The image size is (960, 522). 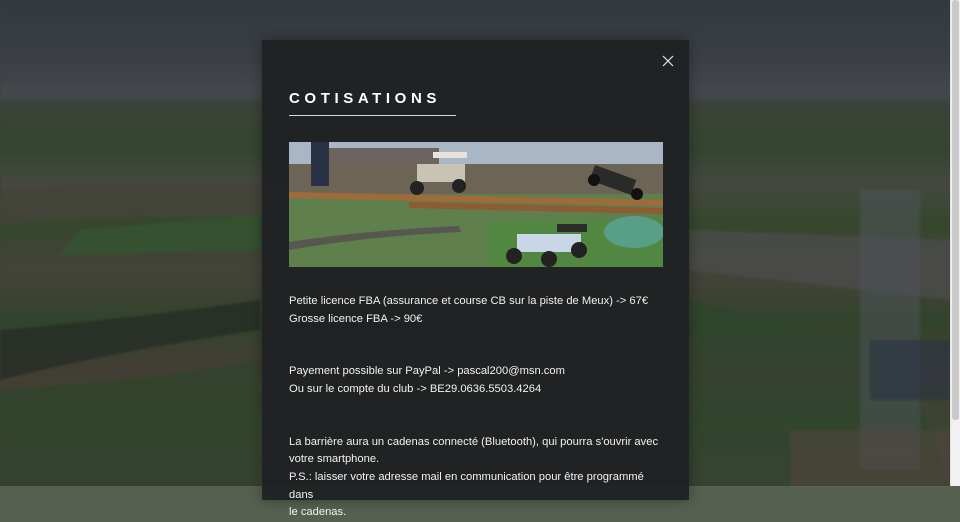 I want to click on title-underline, so click(x=372, y=115).